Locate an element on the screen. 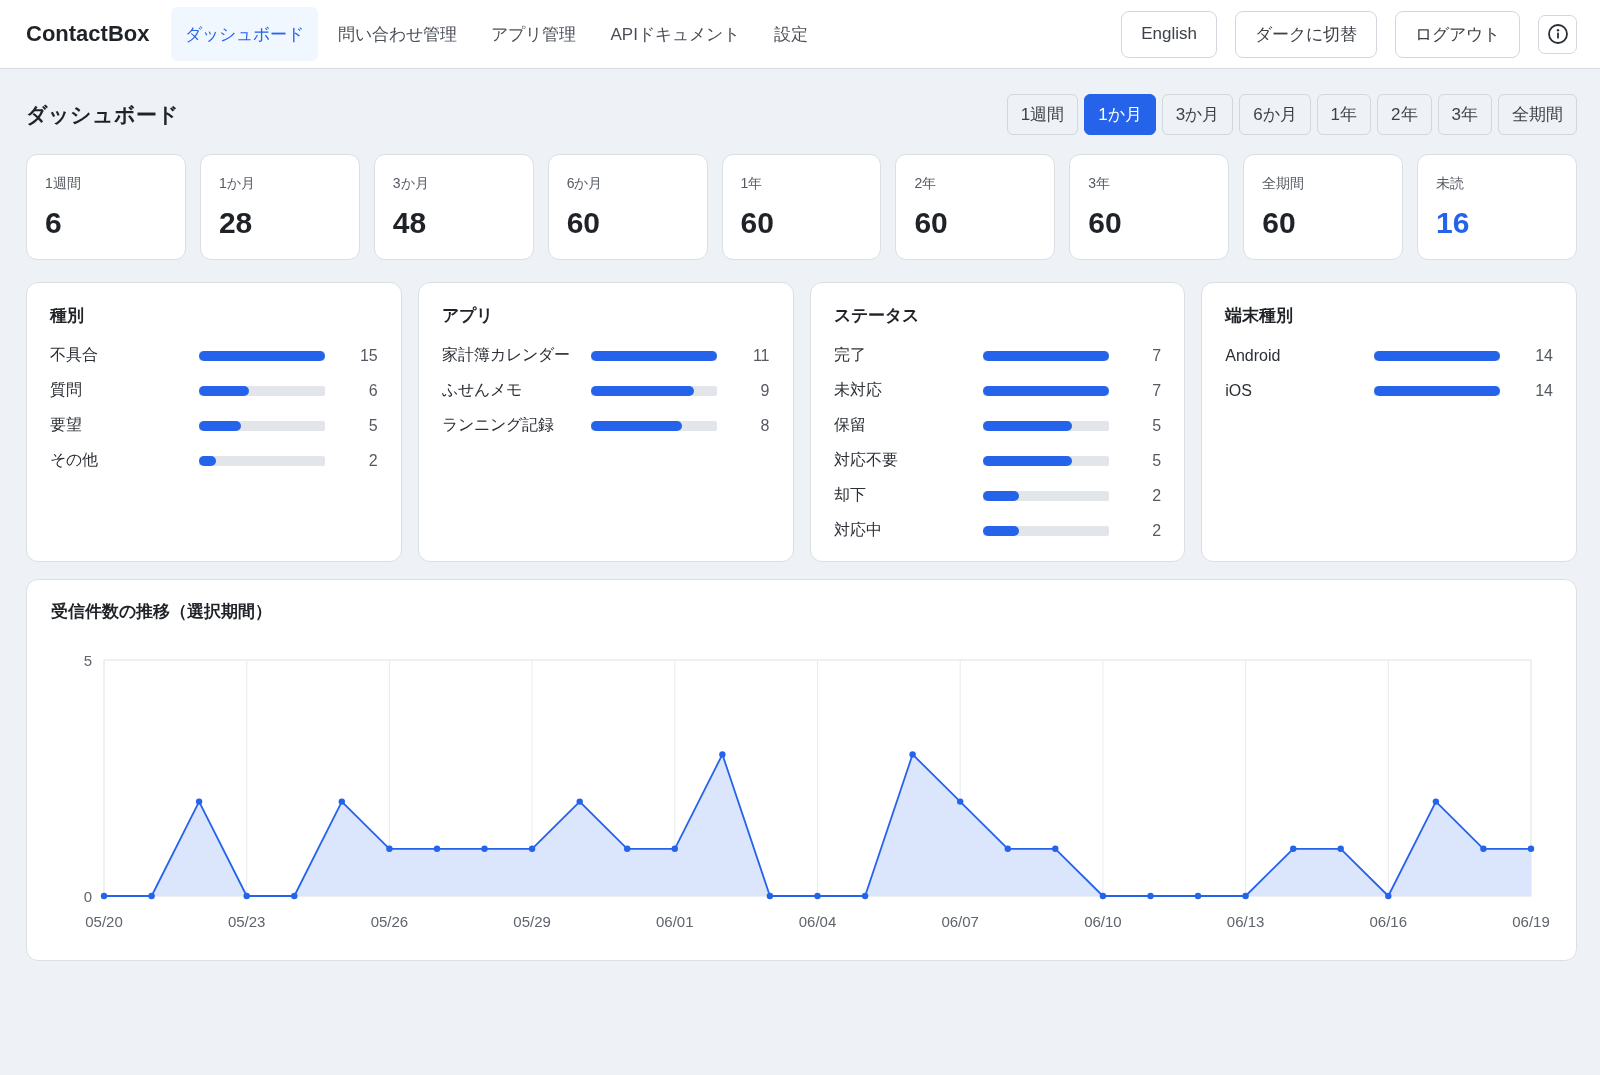  row-label: 質問 is located at coordinates (66, 390).